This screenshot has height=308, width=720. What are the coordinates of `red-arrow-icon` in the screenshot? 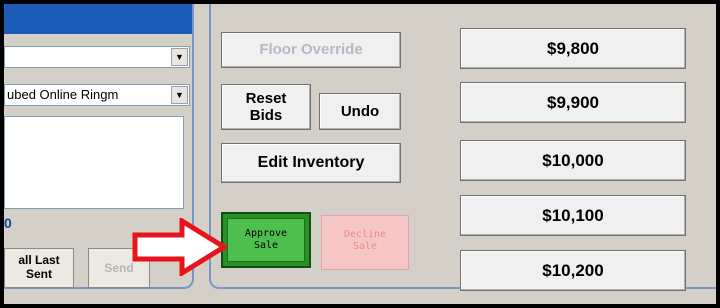 It's located at (180, 247).